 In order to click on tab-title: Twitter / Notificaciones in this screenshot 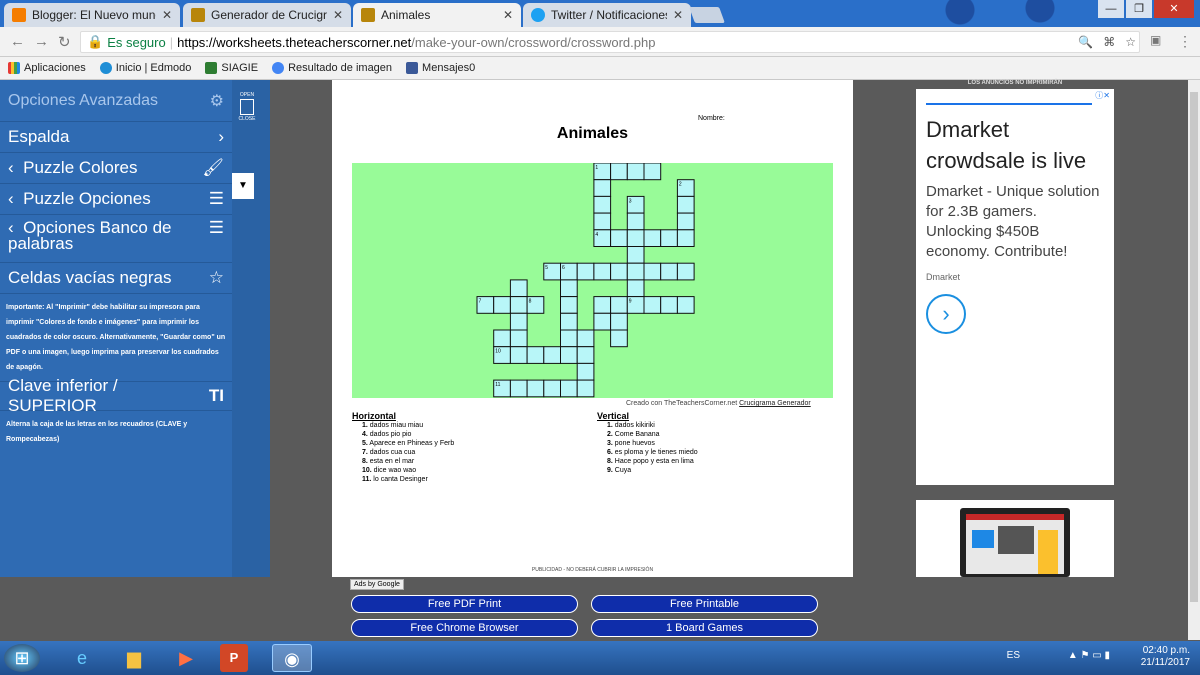, I will do `click(609, 15)`.